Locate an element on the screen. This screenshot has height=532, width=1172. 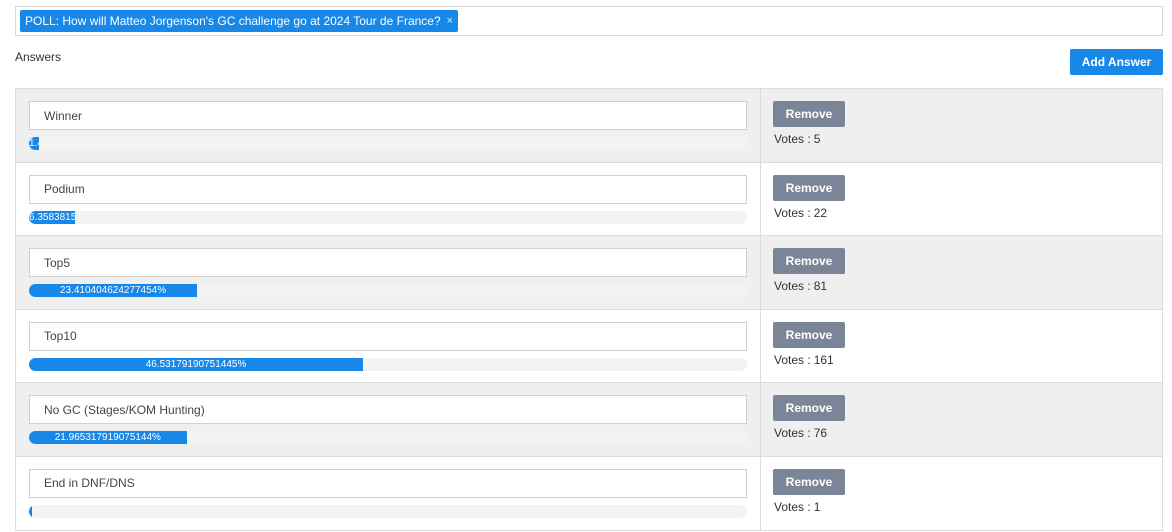
answer-cell: 46.53179190751445% is located at coordinates (388, 346).